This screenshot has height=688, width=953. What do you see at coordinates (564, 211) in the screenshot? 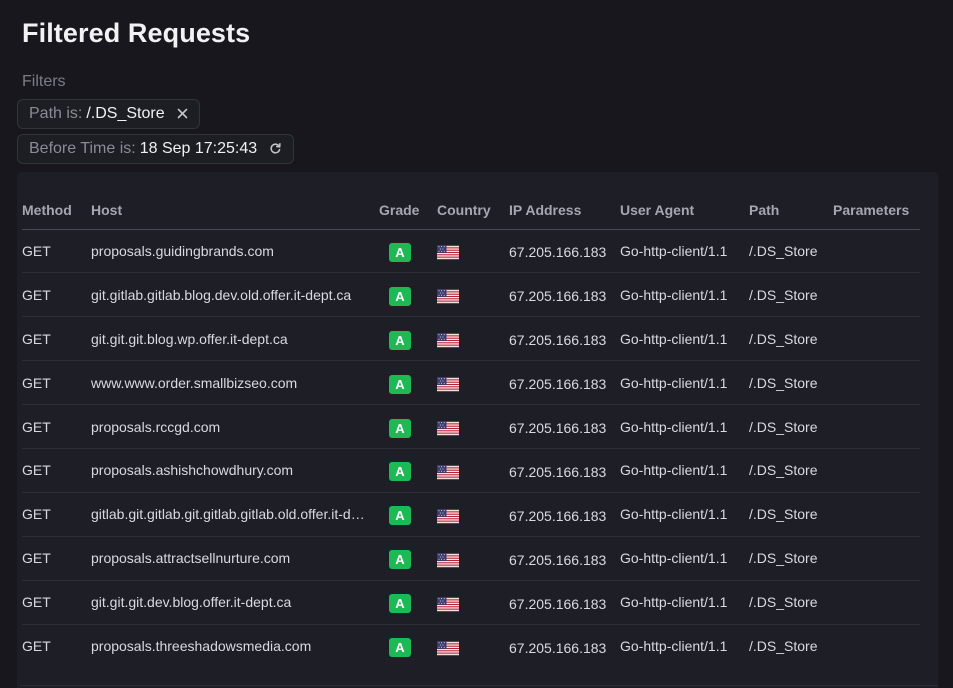
I see `column-header-ip-address: IP Address` at bounding box center [564, 211].